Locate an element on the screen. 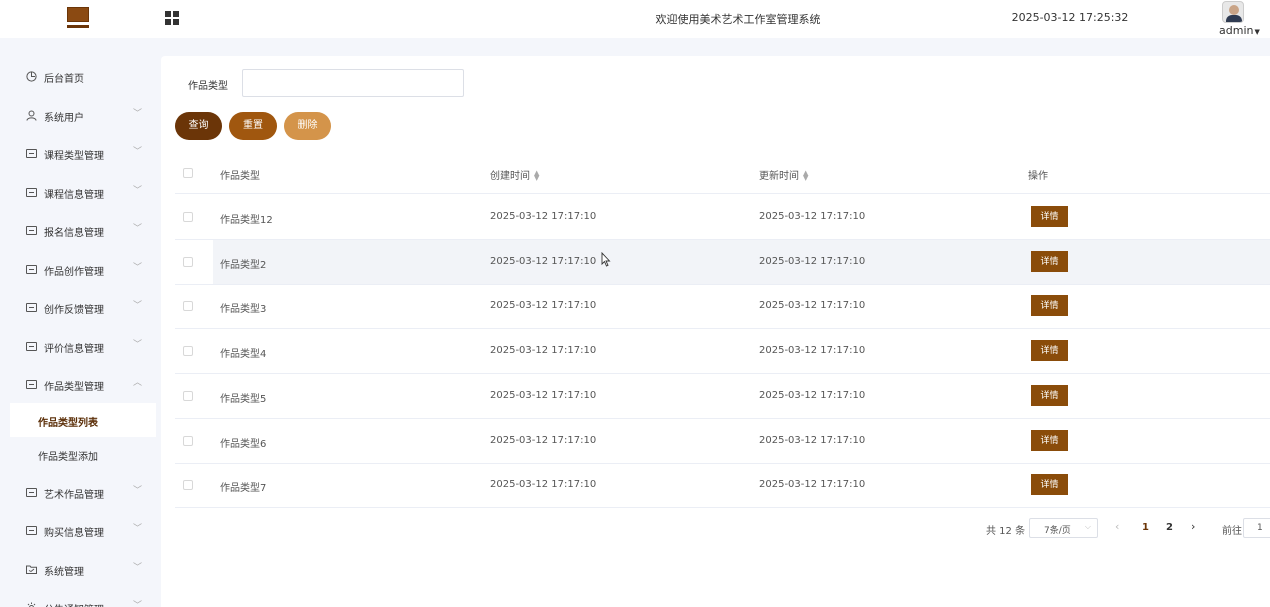  sidebar-item-label: 后台首页 is located at coordinates (64, 79).